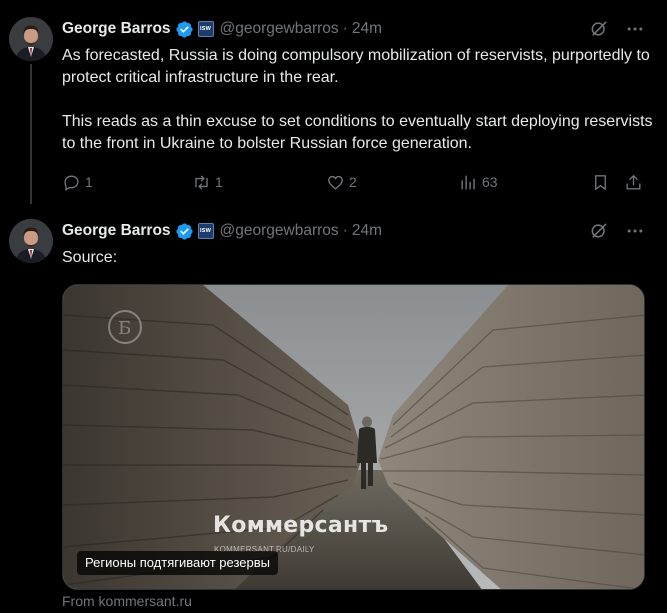  I want to click on views-chart-icon, so click(468, 182).